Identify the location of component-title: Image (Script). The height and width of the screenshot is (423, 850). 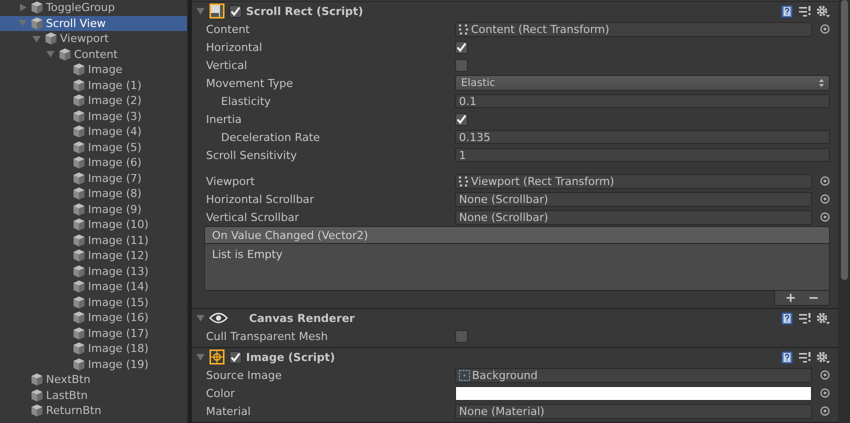
(290, 357).